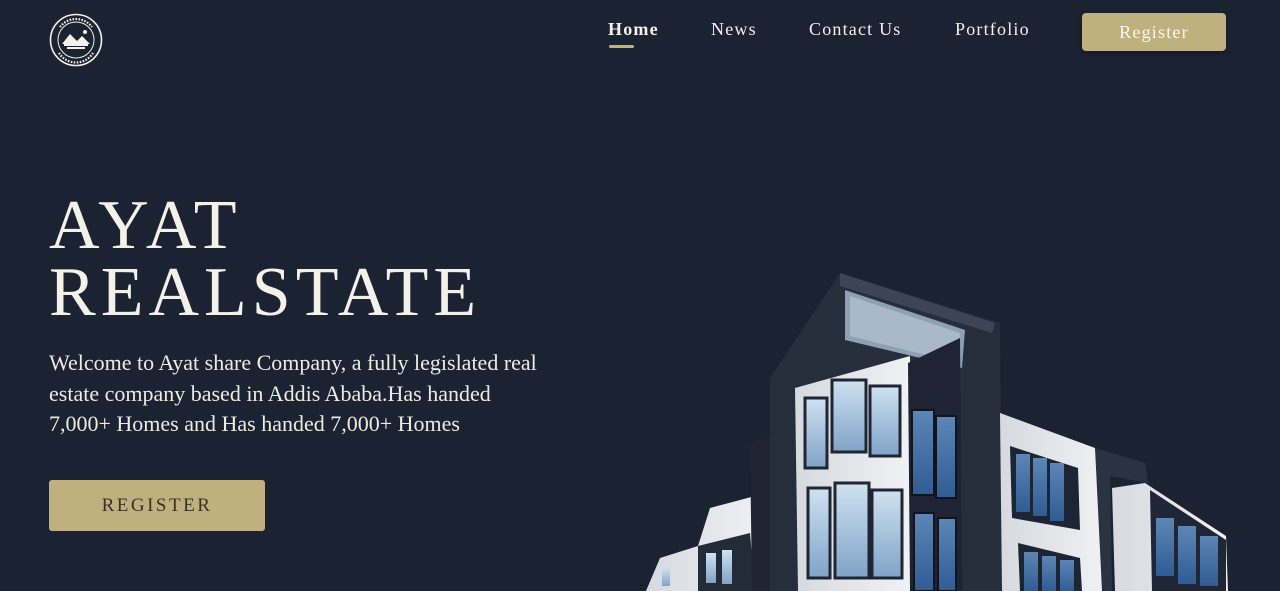 The height and width of the screenshot is (591, 1280). Describe the element at coordinates (1154, 32) in the screenshot. I see `header-register-button: Register` at that location.